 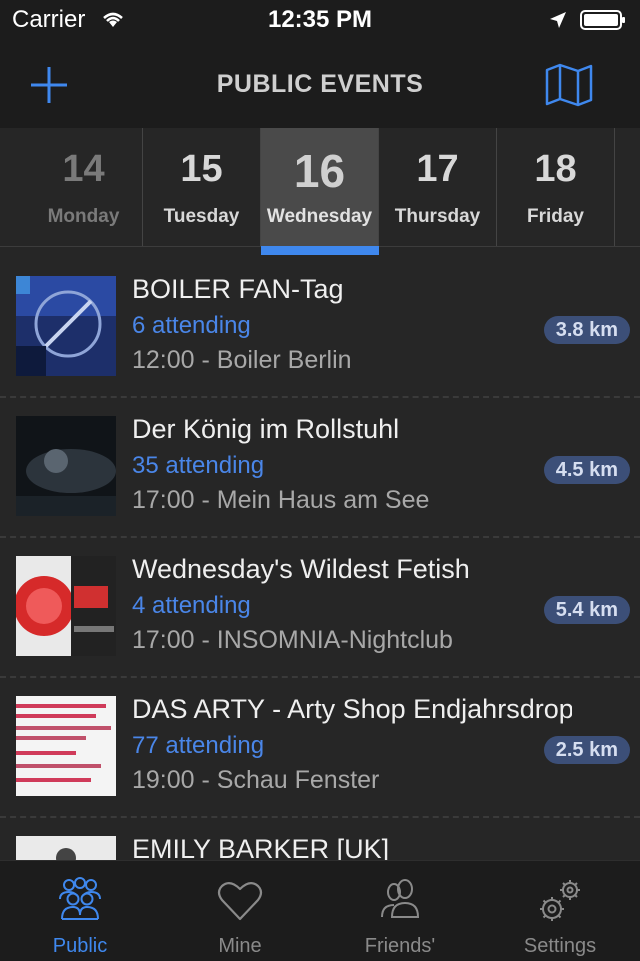 I want to click on distance-badge: 5.4 km, so click(x=586, y=610).